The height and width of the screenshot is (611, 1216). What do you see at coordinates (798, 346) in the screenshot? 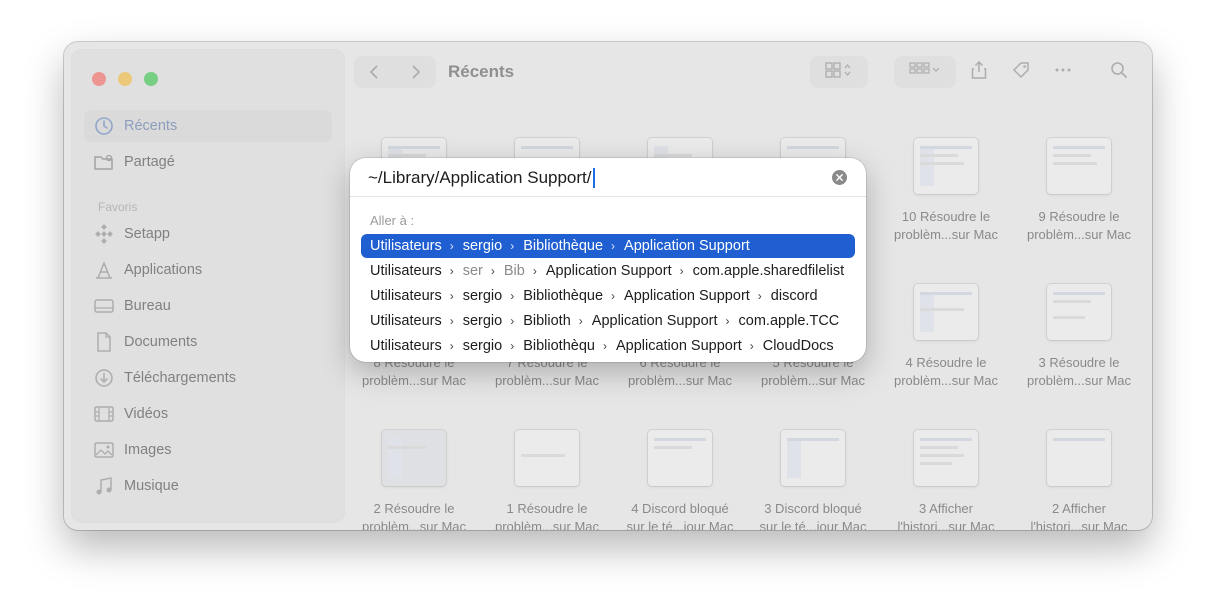
I see `path-segment: CloudDocs` at bounding box center [798, 346].